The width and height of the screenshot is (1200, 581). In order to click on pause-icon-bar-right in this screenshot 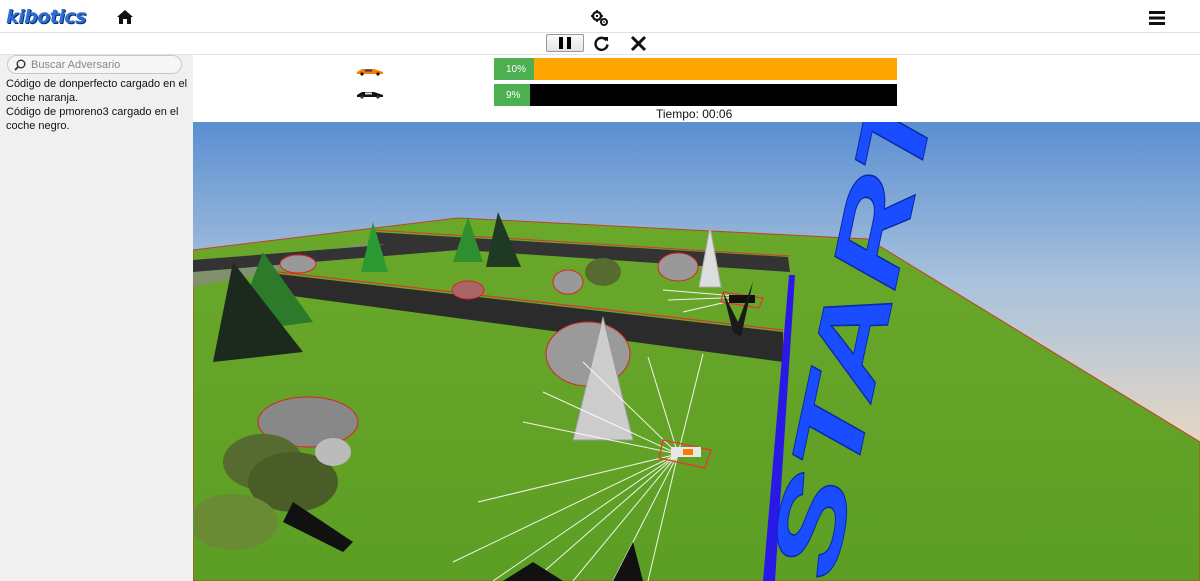, I will do `click(569, 43)`.